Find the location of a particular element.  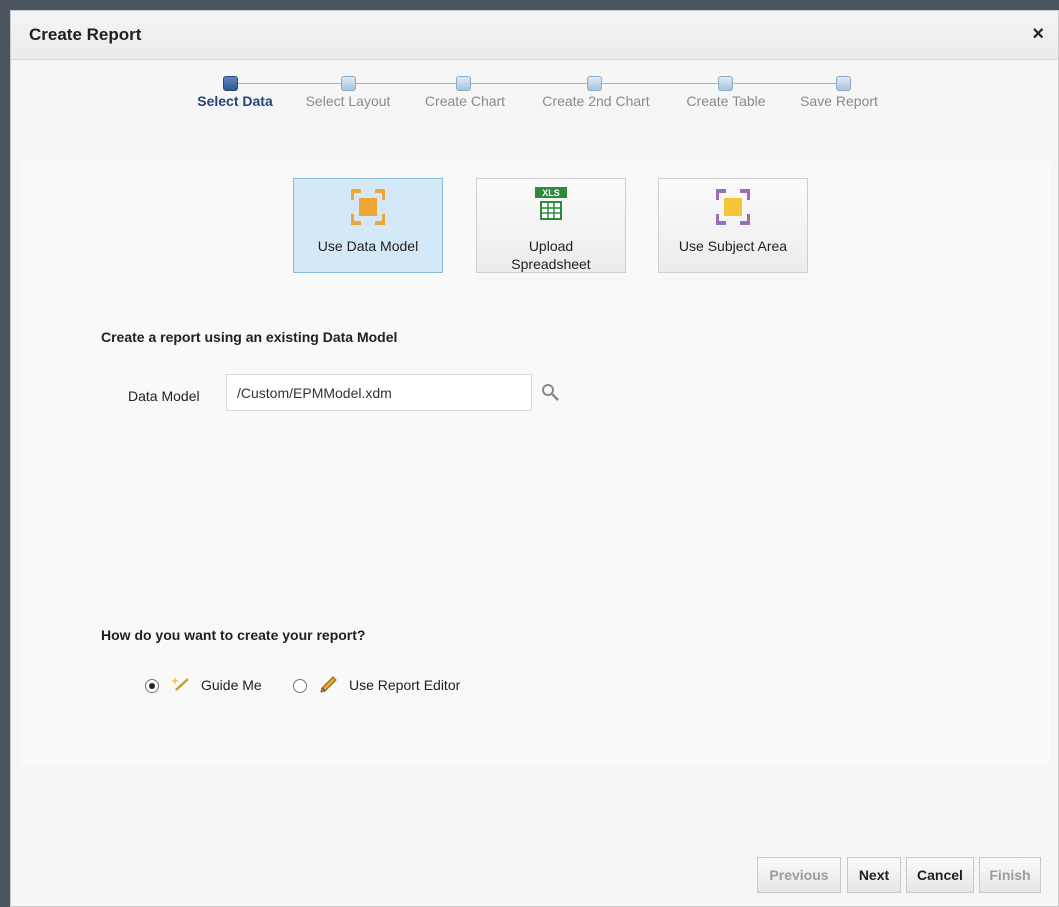

close-icon: × is located at coordinates (1038, 34).